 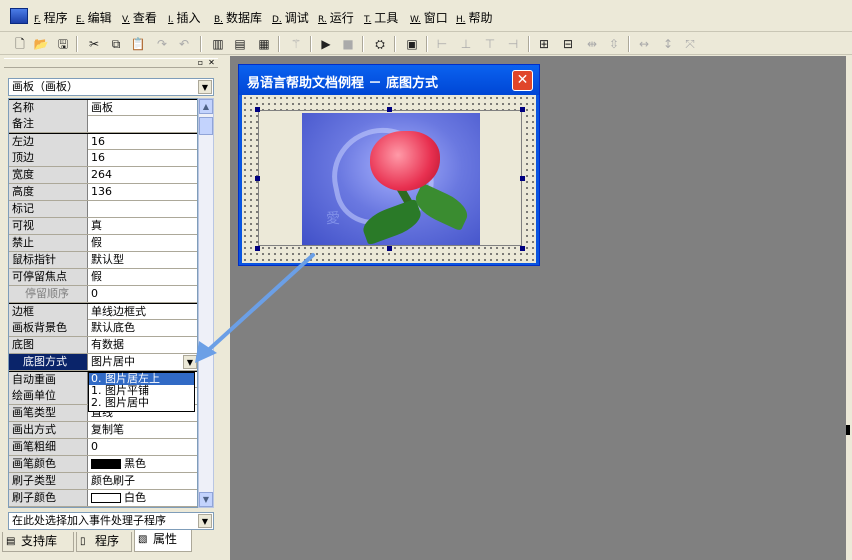 I want to click on align-top-icon: ⊤, so click(x=490, y=44).